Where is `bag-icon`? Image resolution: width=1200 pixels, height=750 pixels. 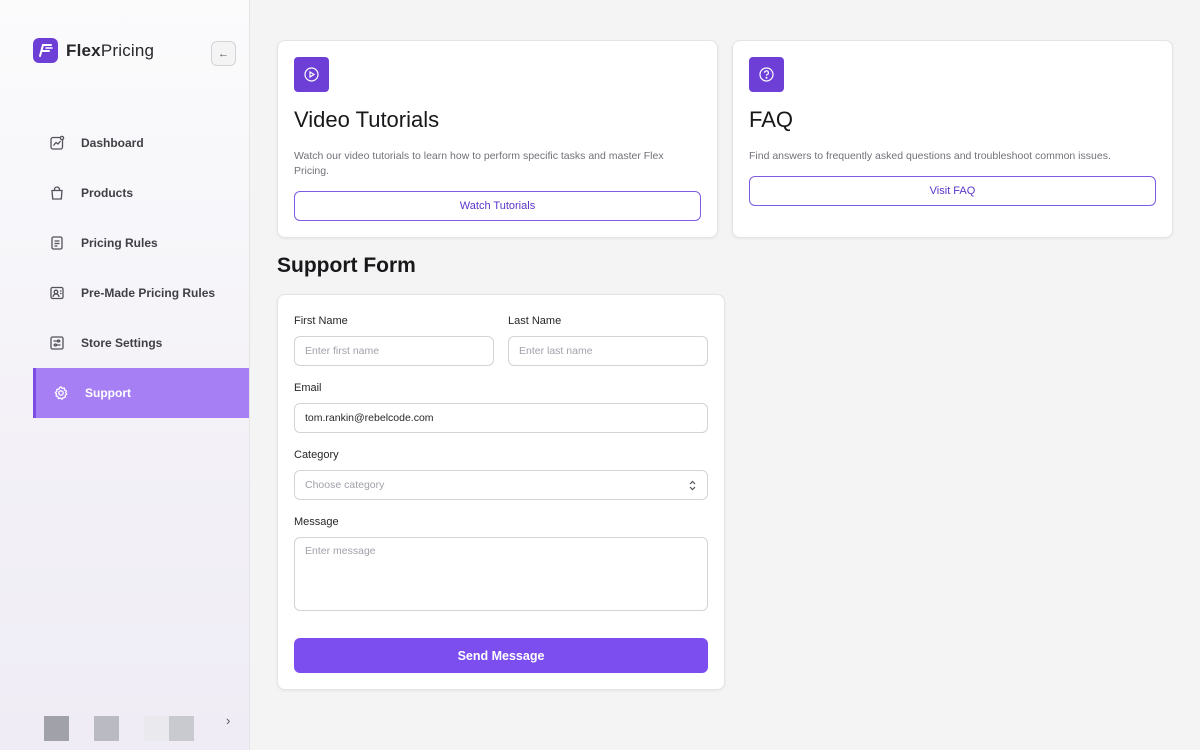
bag-icon is located at coordinates (57, 193).